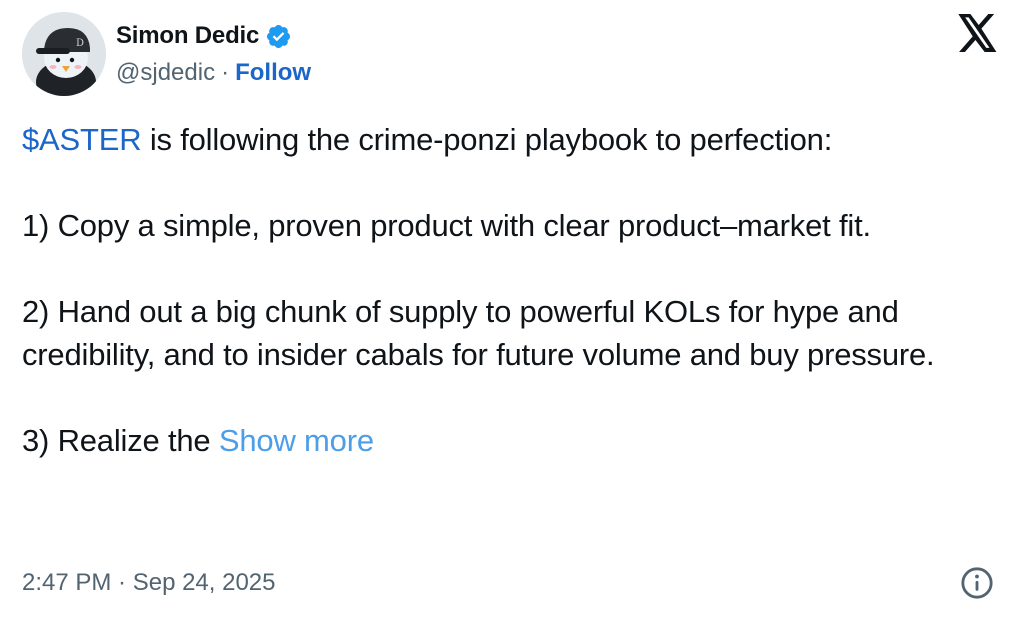 The image size is (1024, 619). I want to click on follow-button: Follow, so click(273, 73).